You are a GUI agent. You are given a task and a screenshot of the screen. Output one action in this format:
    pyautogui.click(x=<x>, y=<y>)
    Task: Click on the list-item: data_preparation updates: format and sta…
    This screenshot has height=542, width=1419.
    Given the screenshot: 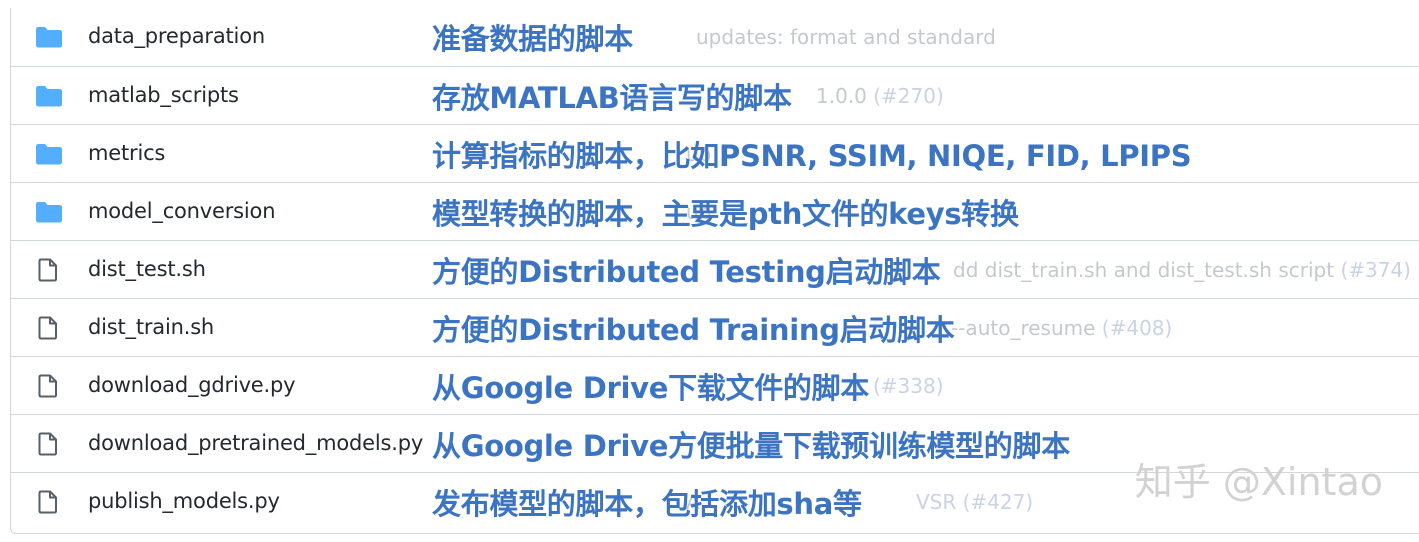 What is the action you would take?
    pyautogui.click(x=715, y=37)
    